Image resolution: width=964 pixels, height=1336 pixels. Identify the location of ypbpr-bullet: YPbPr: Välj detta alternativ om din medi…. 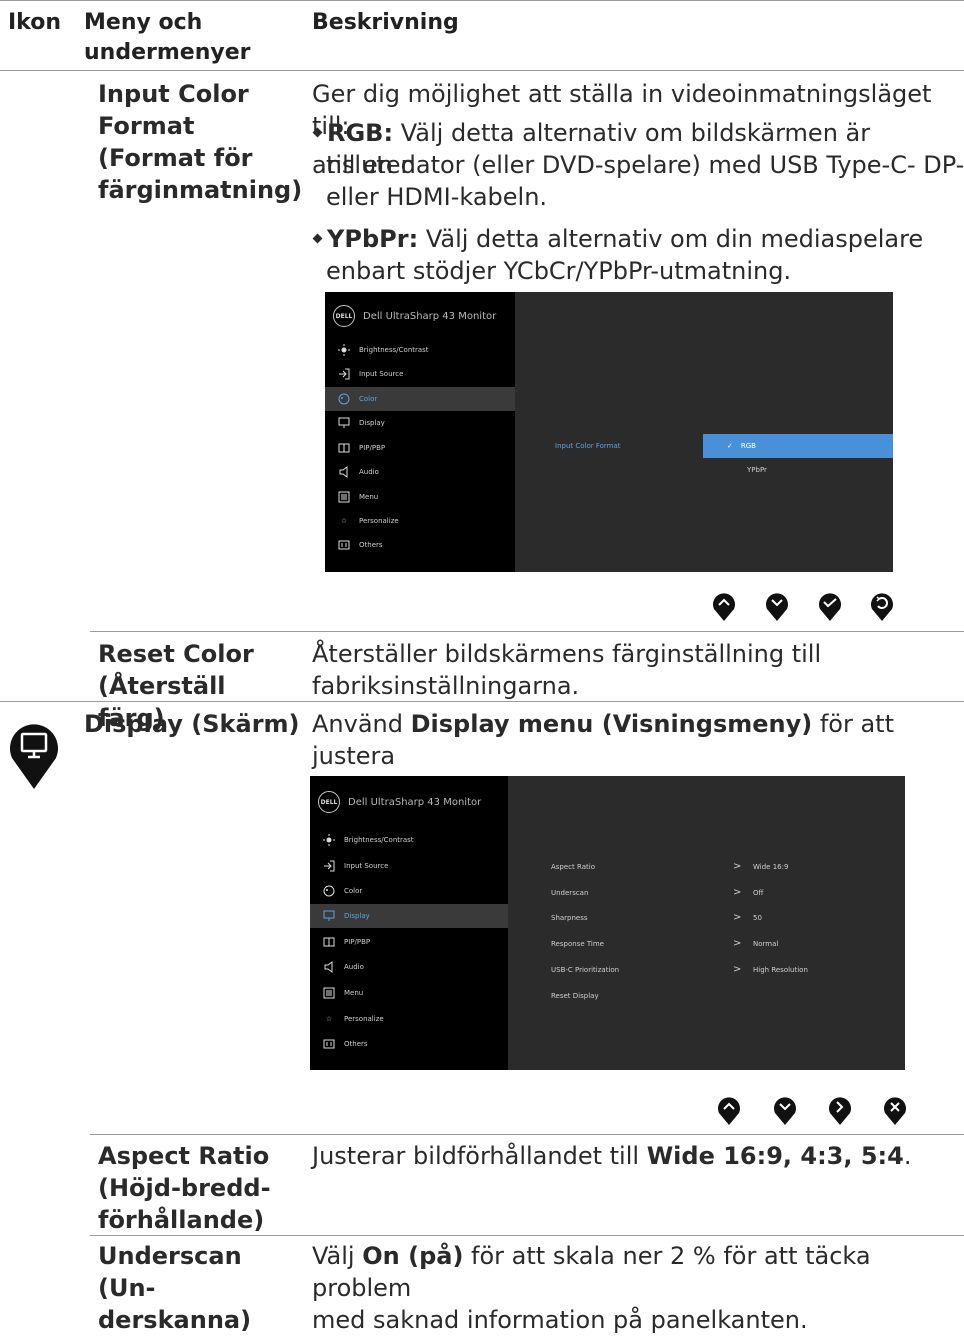
(632, 239).